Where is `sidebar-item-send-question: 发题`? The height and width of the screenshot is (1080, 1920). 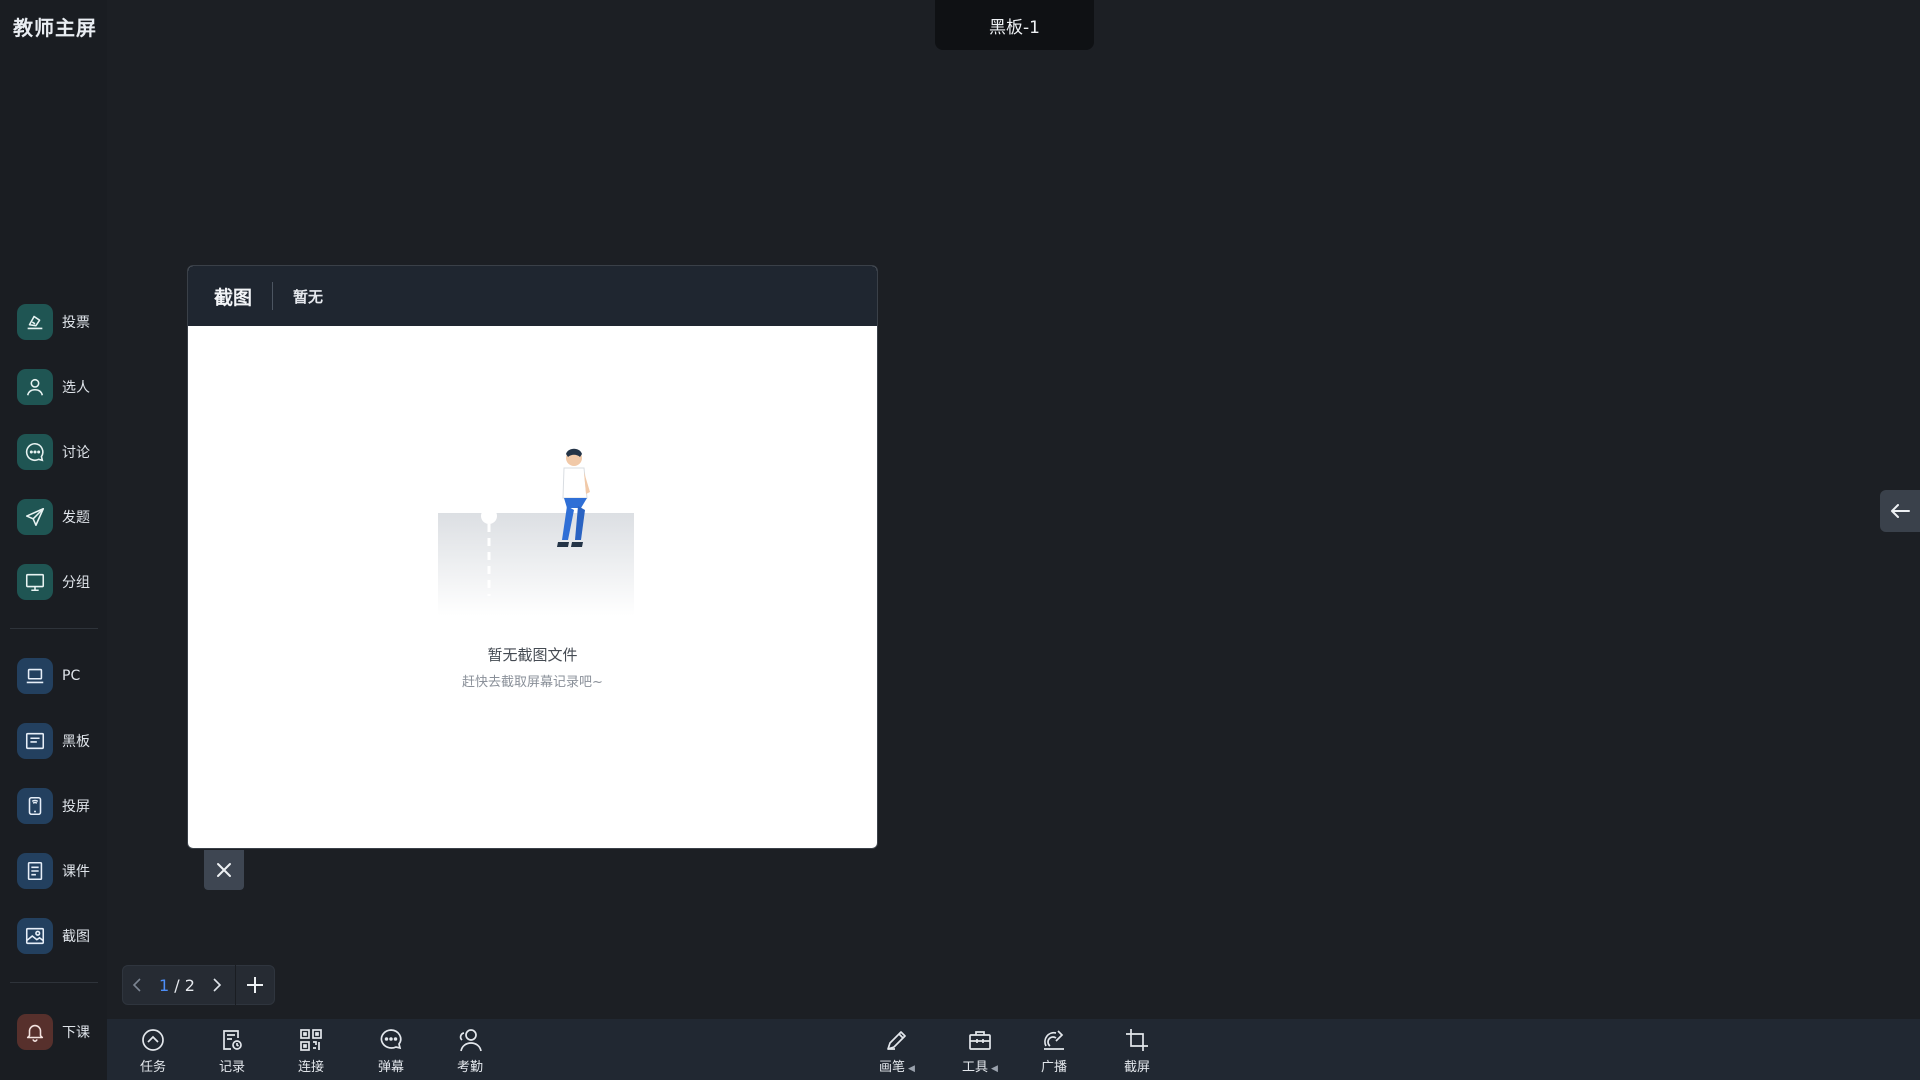 sidebar-item-send-question: 发题 is located at coordinates (58, 517).